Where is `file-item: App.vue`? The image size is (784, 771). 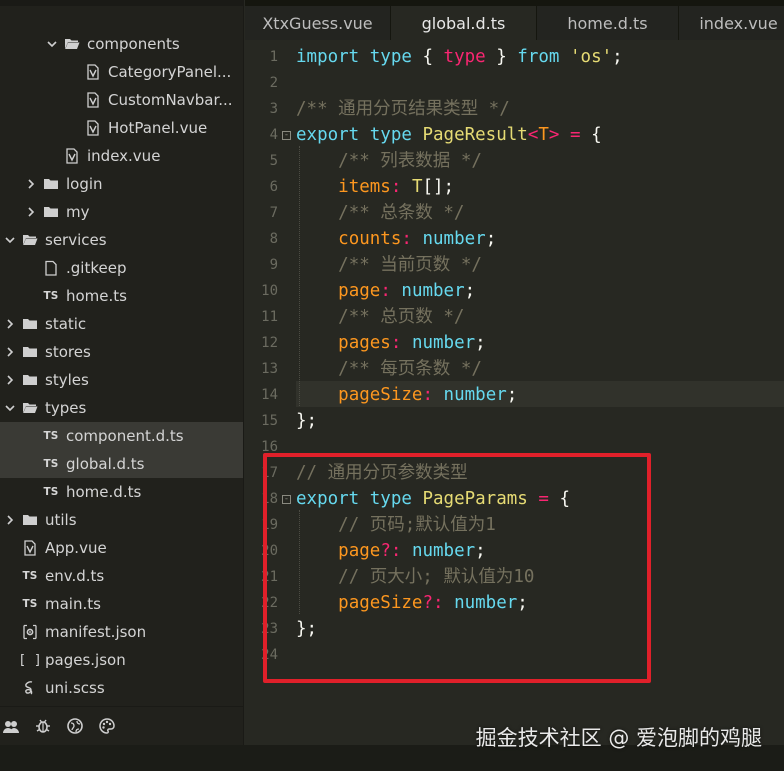 file-item: App.vue is located at coordinates (121, 548).